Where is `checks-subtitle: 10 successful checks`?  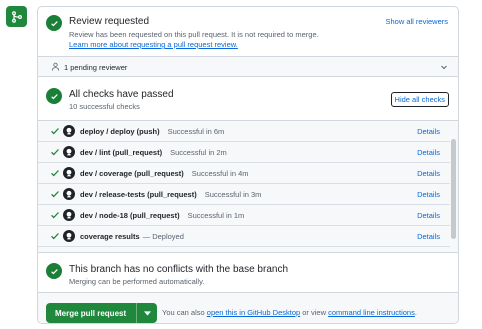 checks-subtitle: 10 successful checks is located at coordinates (104, 106).